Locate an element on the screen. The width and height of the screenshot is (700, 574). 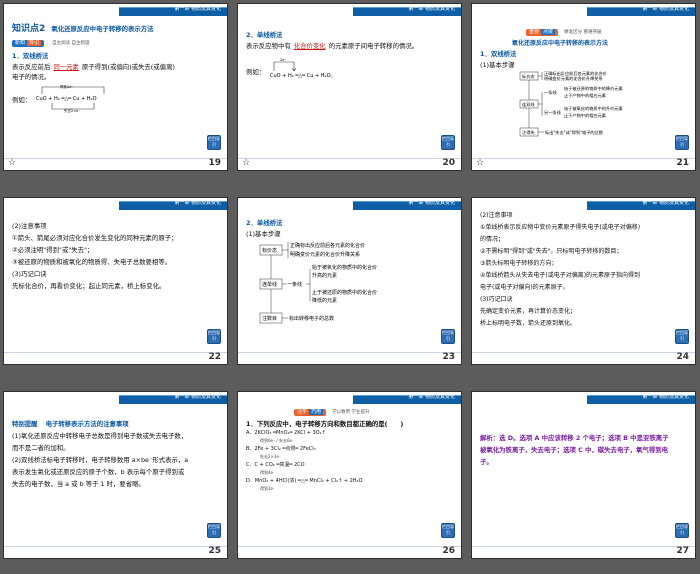
text-line: 表示发生氧化或还原反应的原子个数，b 表示每个原子得到或 is located at coordinates (98, 472).